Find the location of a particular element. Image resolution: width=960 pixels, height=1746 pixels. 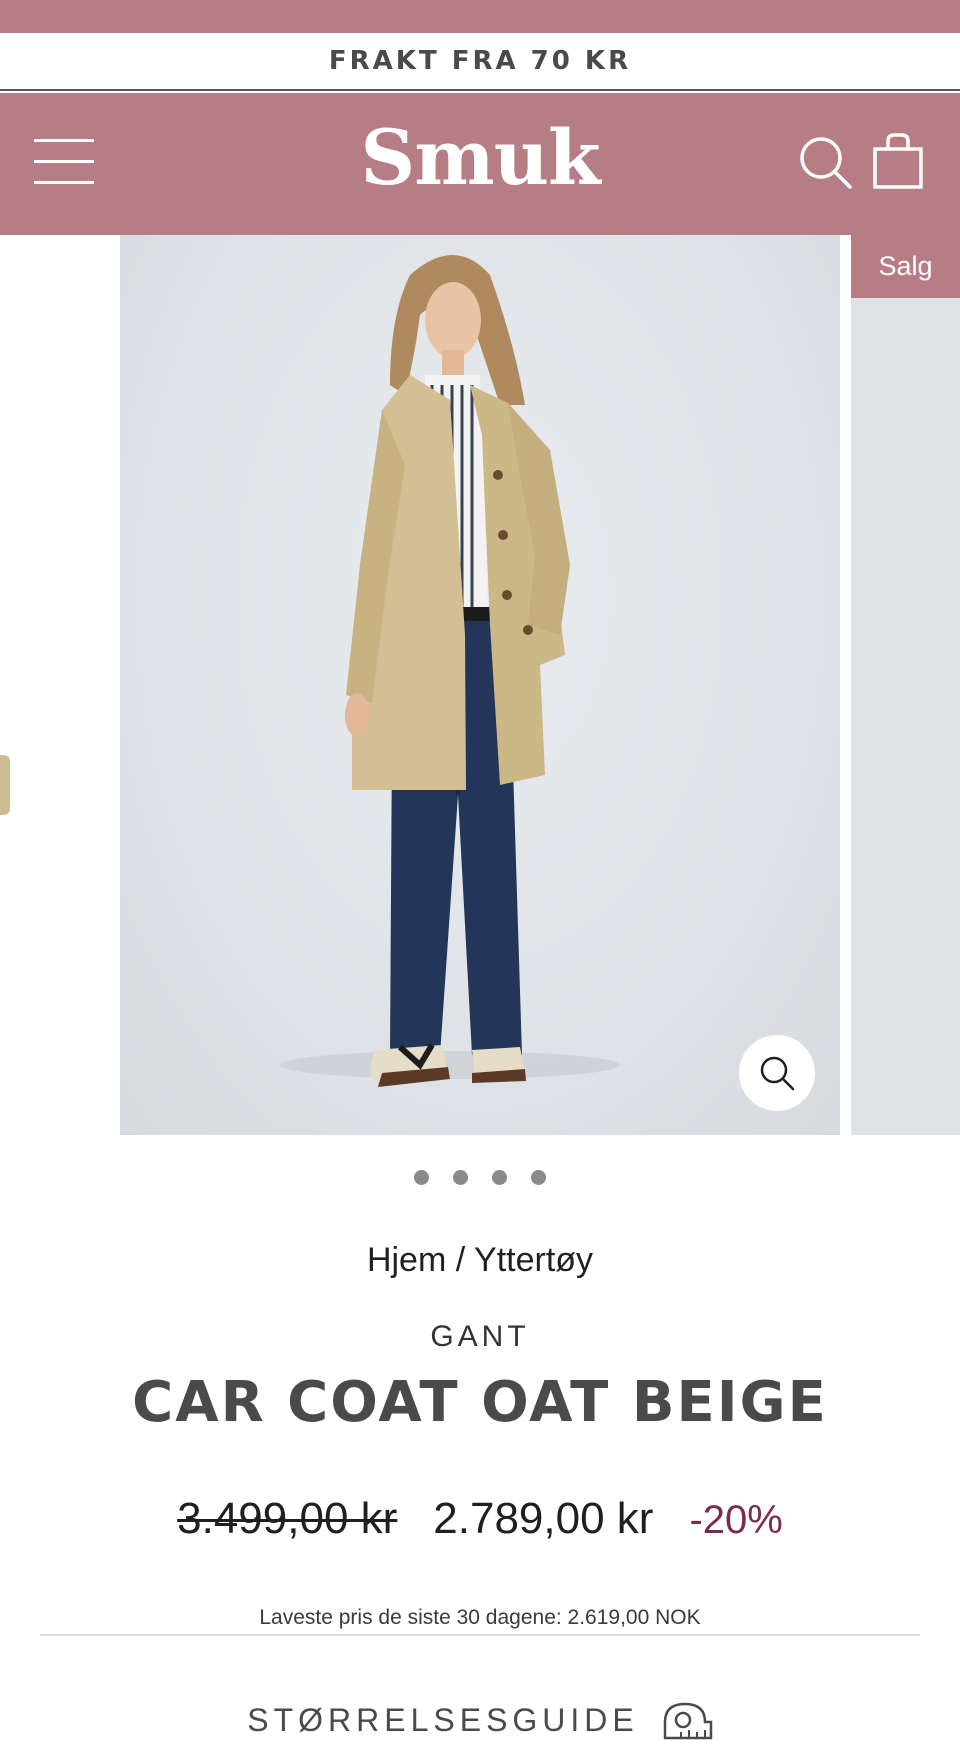

zoom-button is located at coordinates (777, 1073).